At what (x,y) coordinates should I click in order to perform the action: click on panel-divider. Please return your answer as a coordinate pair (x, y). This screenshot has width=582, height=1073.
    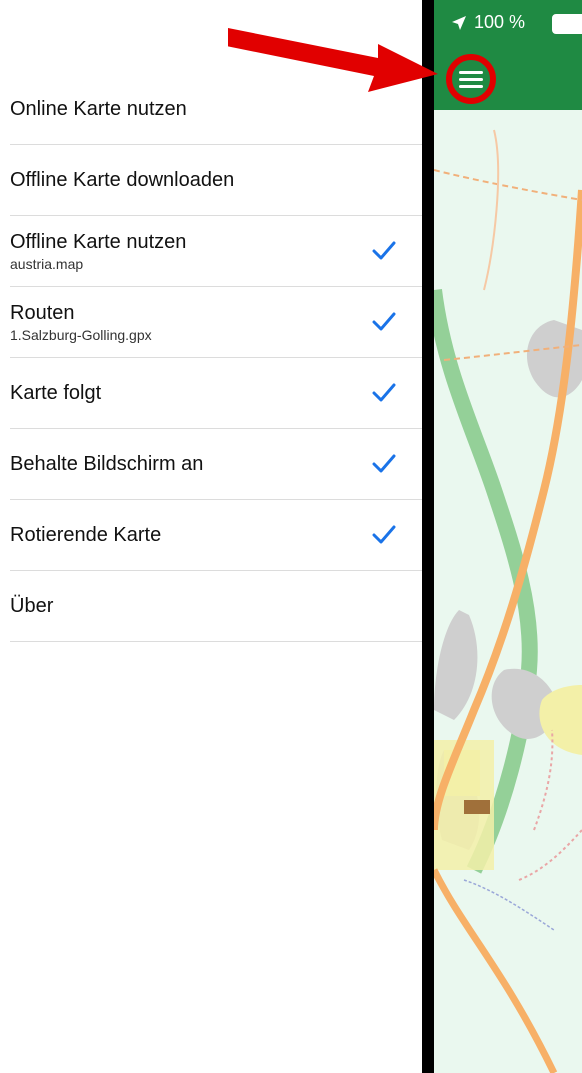
    Looking at the image, I should click on (428, 536).